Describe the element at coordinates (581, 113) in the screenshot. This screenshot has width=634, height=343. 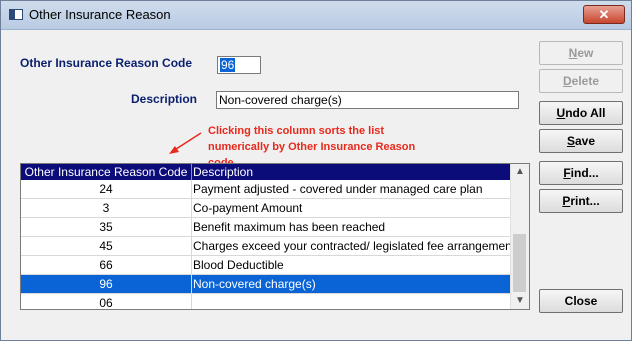
I see `undo-all-button: Undo All` at that location.